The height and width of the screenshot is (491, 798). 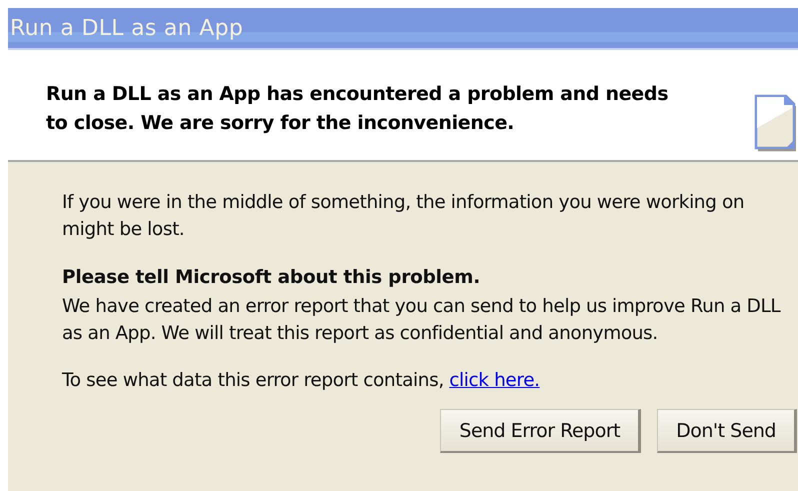 I want to click on send-report-button: Send Error Report, so click(x=541, y=431).